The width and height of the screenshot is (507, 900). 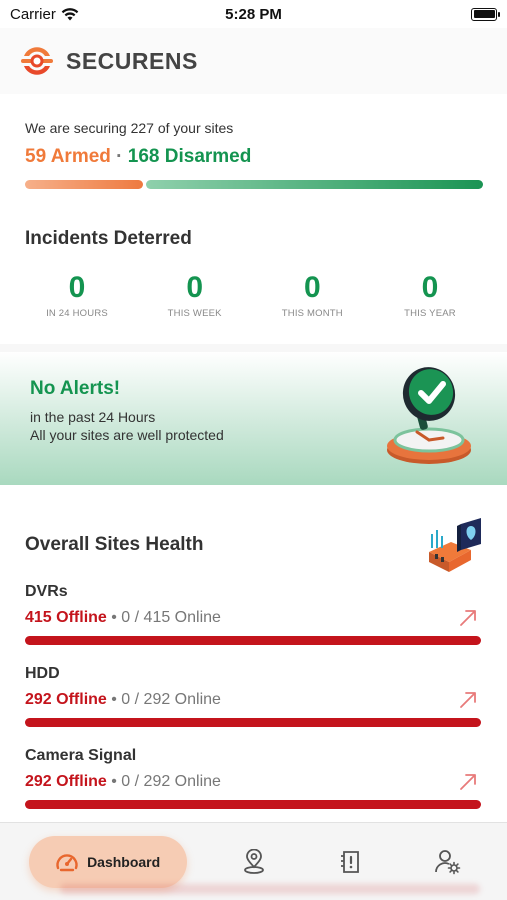 What do you see at coordinates (81, 755) in the screenshot?
I see `health-item-title: Camera Signal` at bounding box center [81, 755].